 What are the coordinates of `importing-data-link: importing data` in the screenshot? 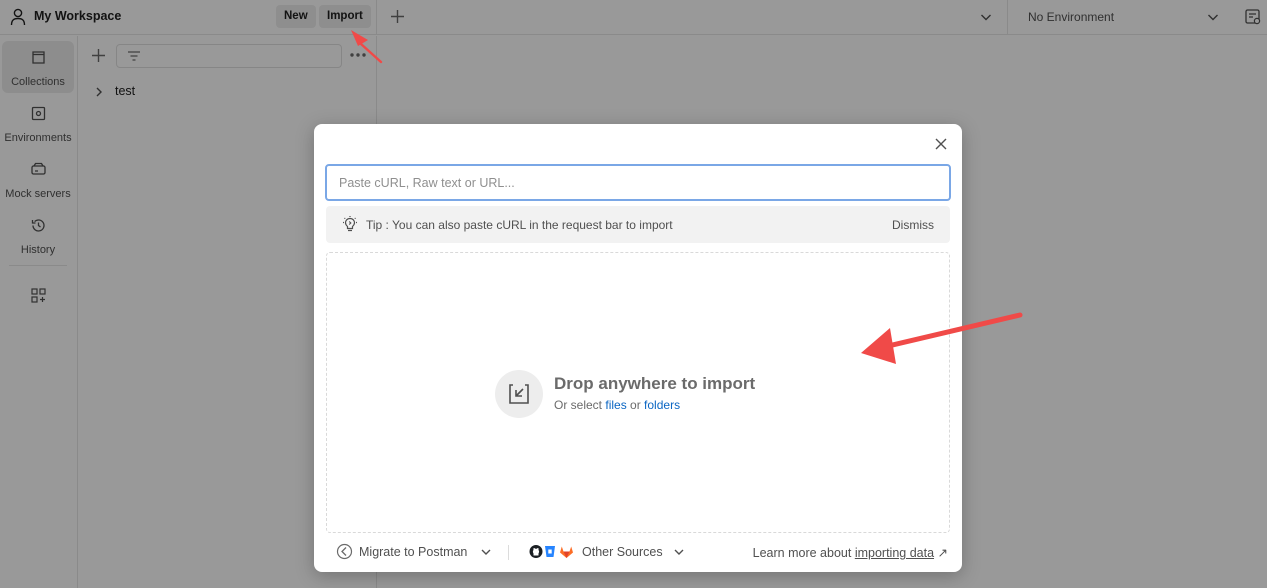 It's located at (894, 553).